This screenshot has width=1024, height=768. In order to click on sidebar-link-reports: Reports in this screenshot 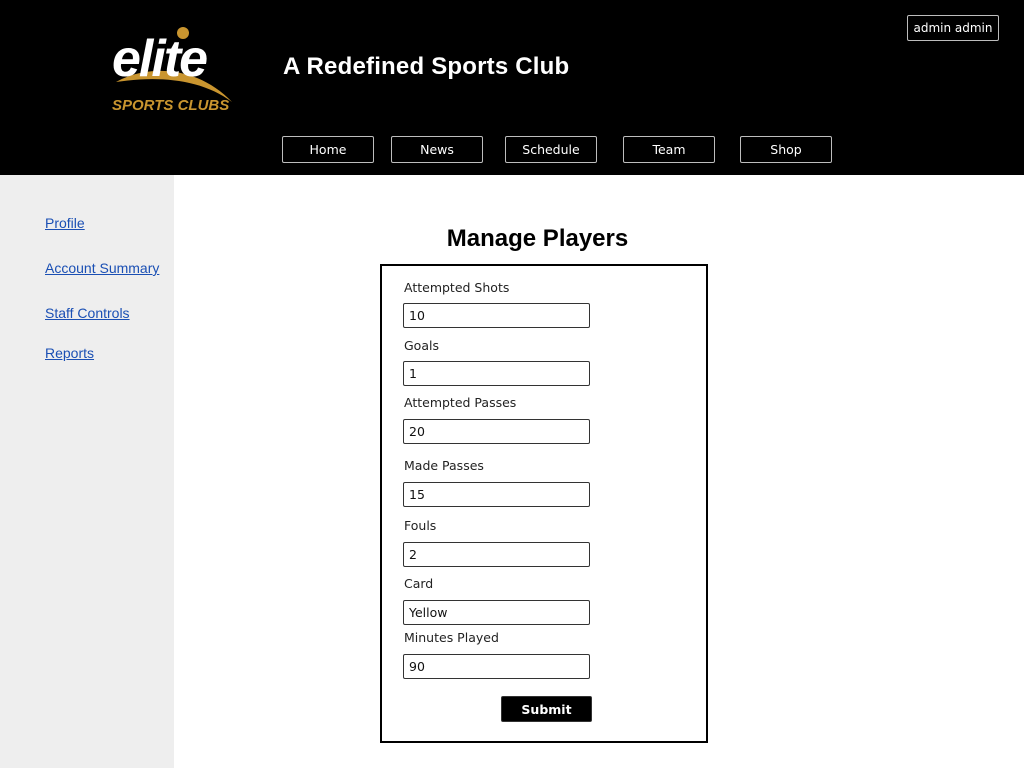, I will do `click(69, 353)`.